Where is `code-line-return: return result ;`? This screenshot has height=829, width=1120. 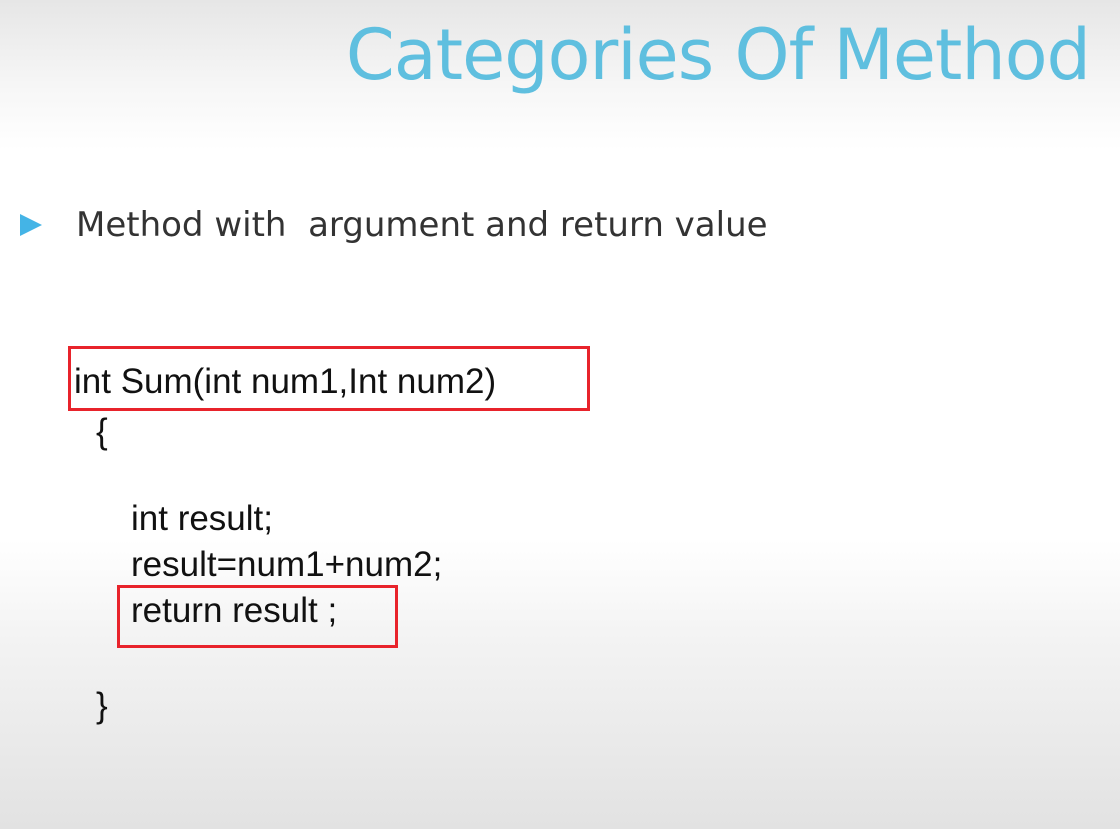 code-line-return: return result ; is located at coordinates (234, 610).